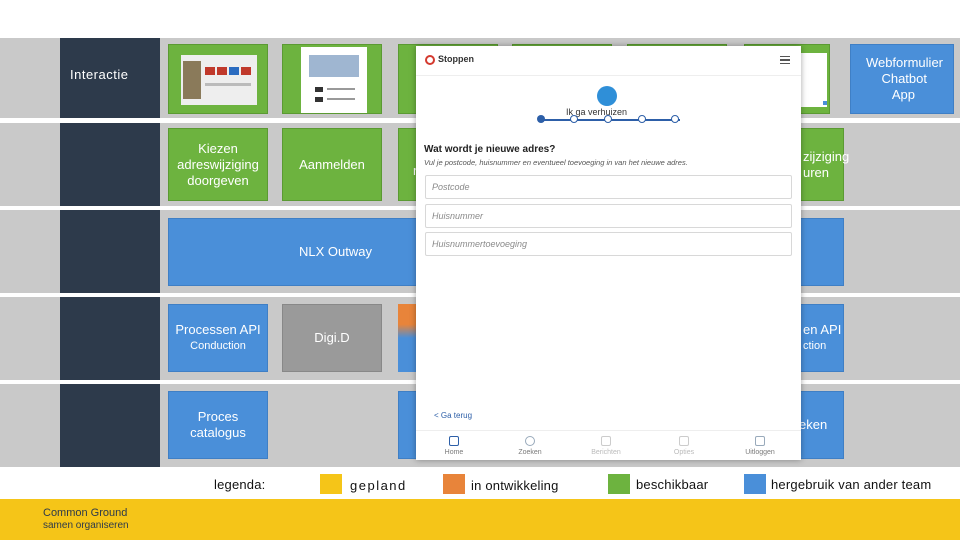 Image resolution: width=960 pixels, height=540 pixels. I want to click on tile-digid: Digi.D, so click(332, 338).